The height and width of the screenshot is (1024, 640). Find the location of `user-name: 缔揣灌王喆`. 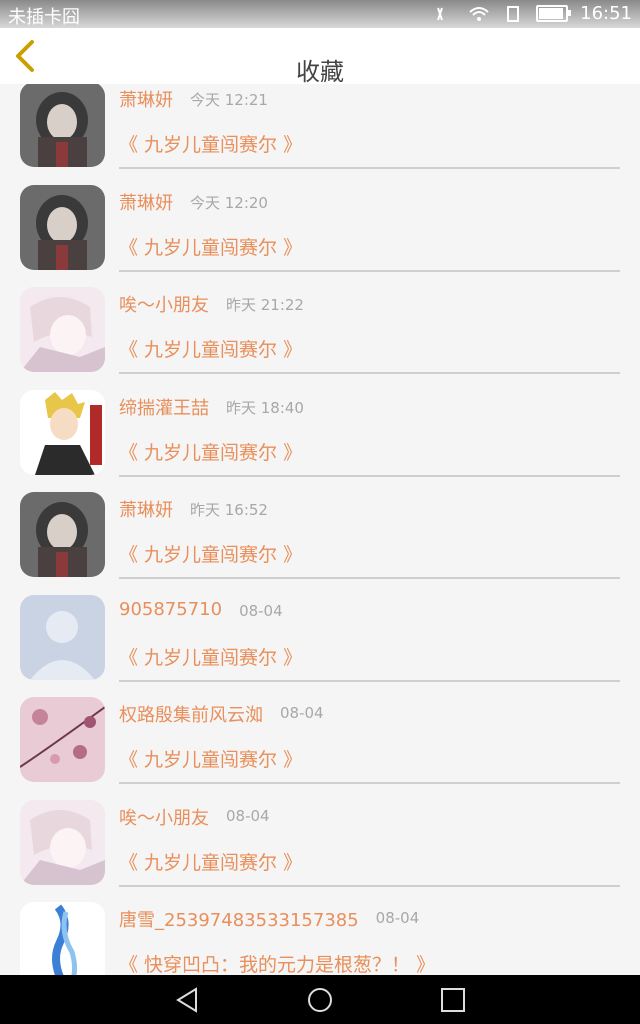

user-name: 缔揣灌王喆 is located at coordinates (164, 407).